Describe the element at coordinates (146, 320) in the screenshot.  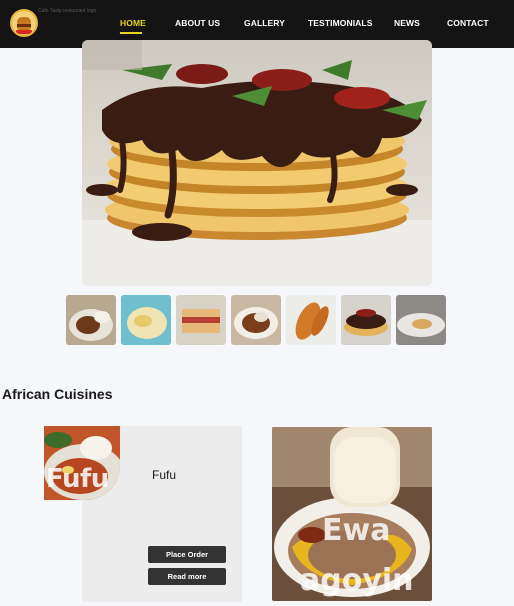
I see `thumbnail-pasta` at that location.